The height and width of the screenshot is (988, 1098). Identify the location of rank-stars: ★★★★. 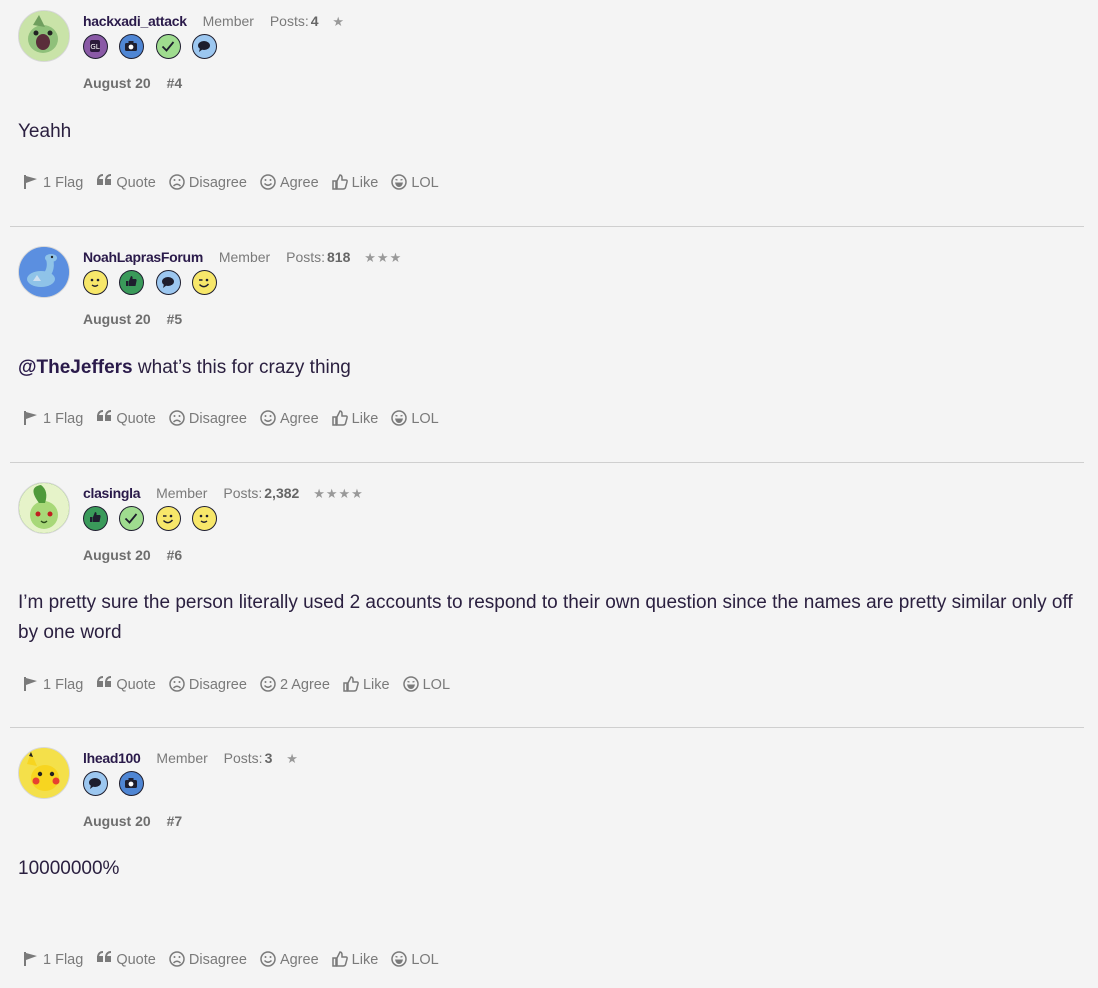
(338, 493).